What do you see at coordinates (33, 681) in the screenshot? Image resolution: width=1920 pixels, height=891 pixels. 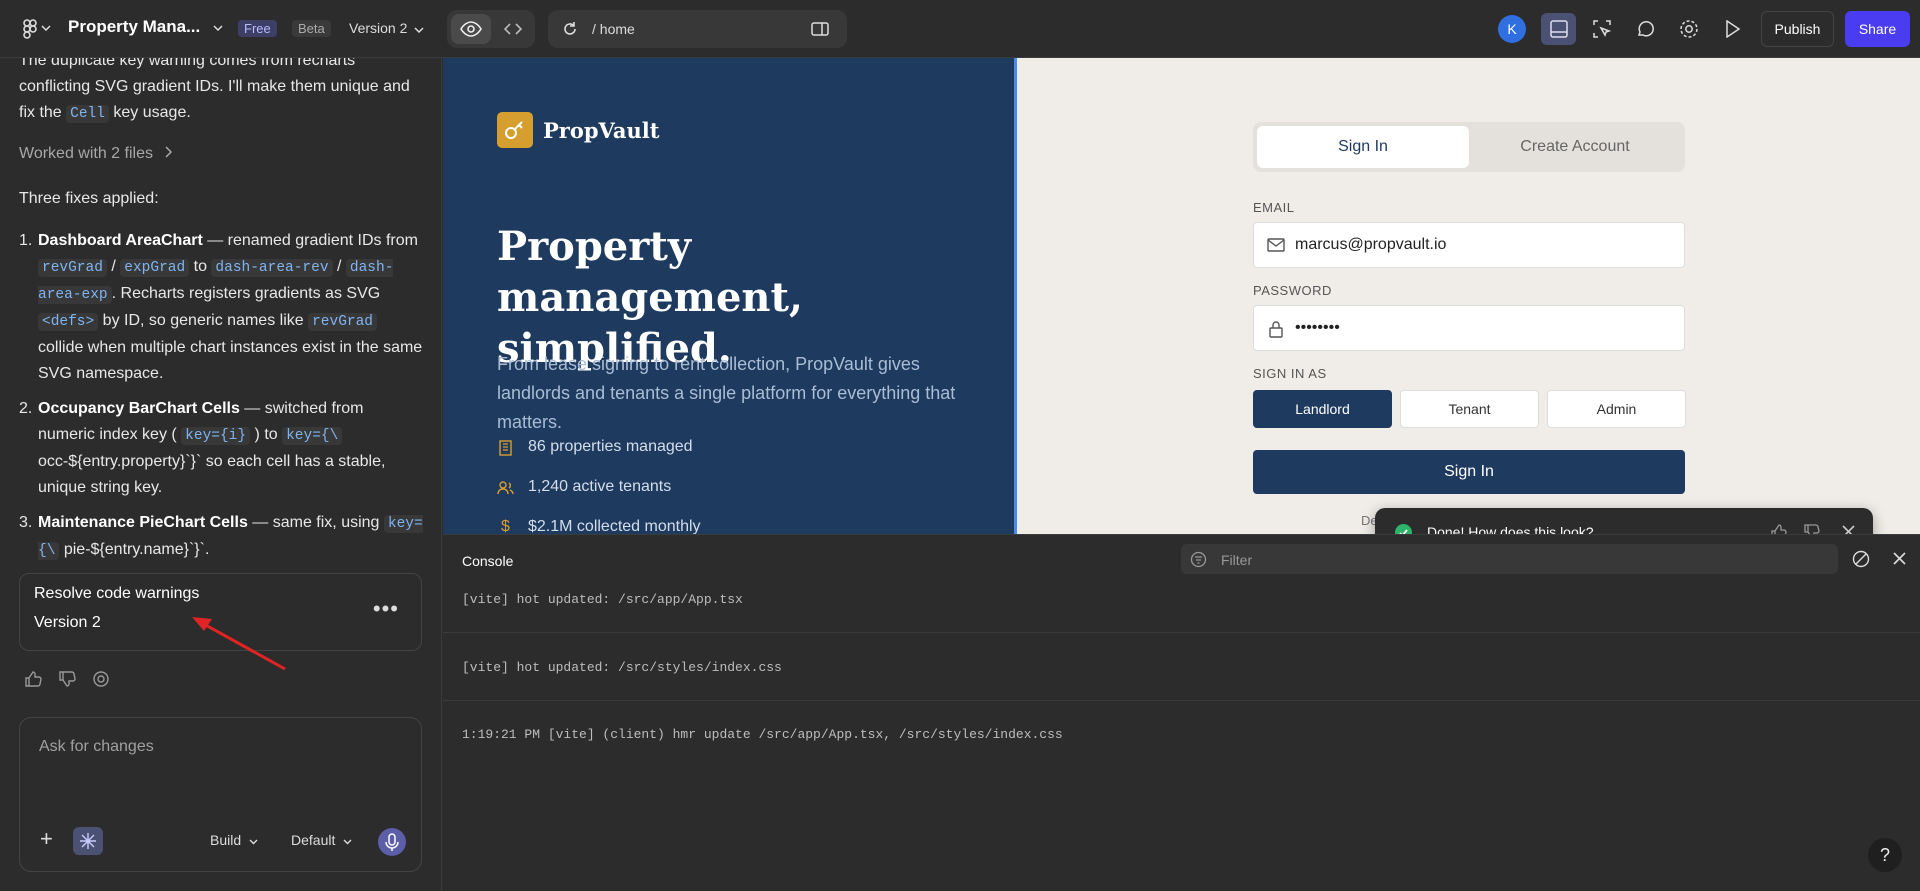 I see `thumbs-up-icon` at bounding box center [33, 681].